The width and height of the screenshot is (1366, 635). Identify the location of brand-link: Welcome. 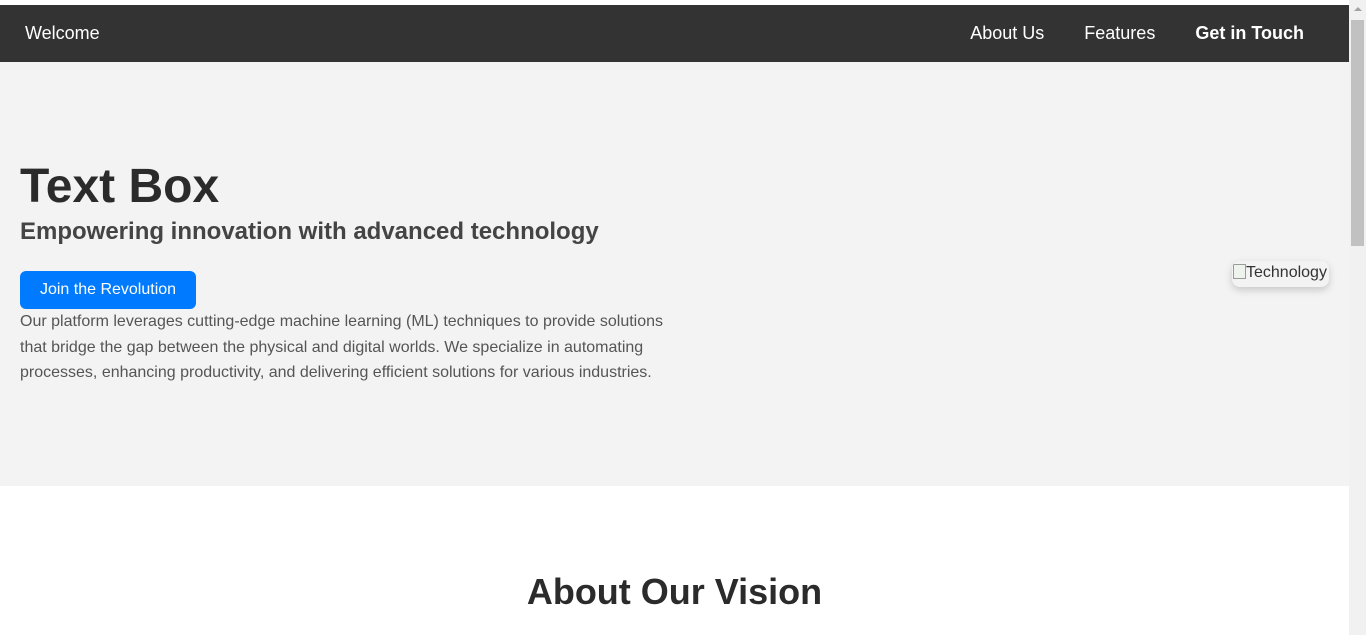
(62, 33).